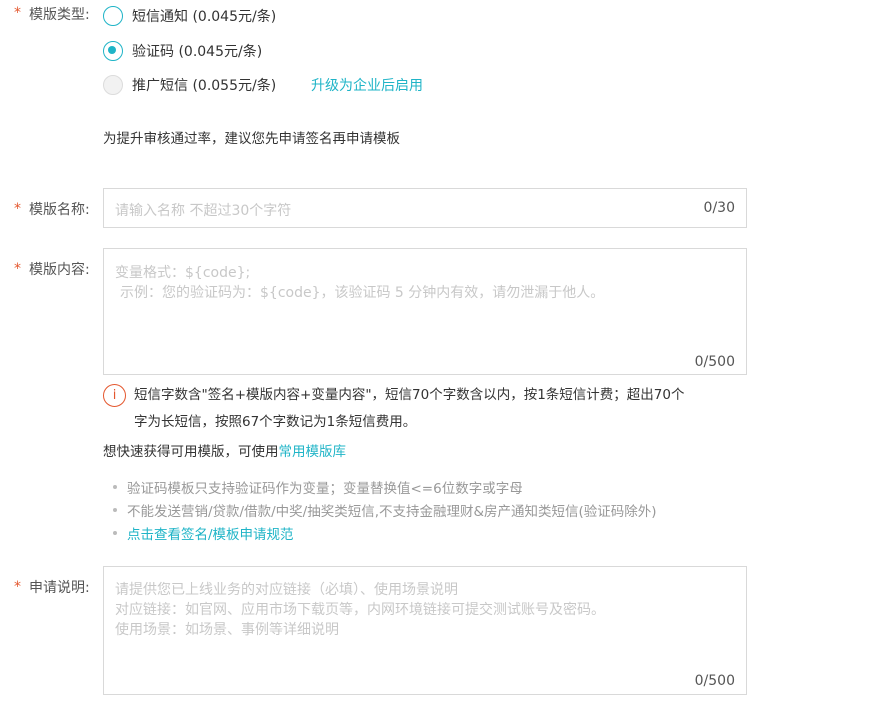 The image size is (872, 706). I want to click on radio-sms-notification: 短信通知 (0.045元/条), so click(189, 16).